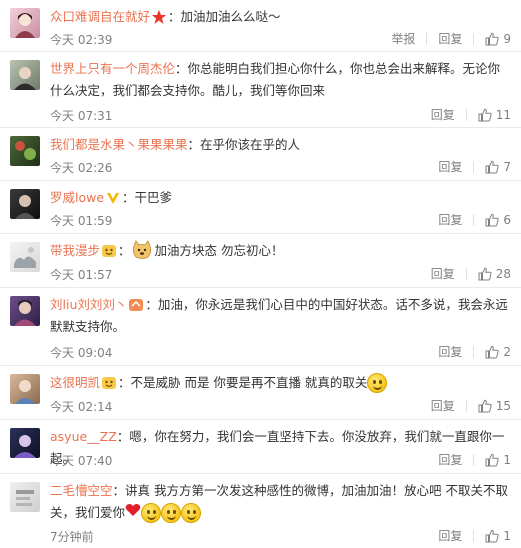 Image resolution: width=521 pixels, height=548 pixels. I want to click on comment-actions: 回复 28, so click(465, 274).